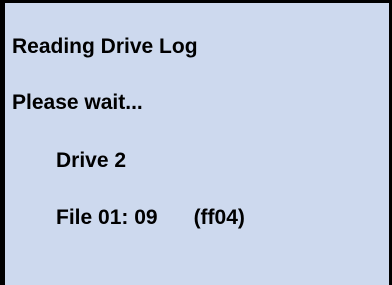 The image size is (392, 285). What do you see at coordinates (105, 46) in the screenshot?
I see `status-title: Reading Drive Log` at bounding box center [105, 46].